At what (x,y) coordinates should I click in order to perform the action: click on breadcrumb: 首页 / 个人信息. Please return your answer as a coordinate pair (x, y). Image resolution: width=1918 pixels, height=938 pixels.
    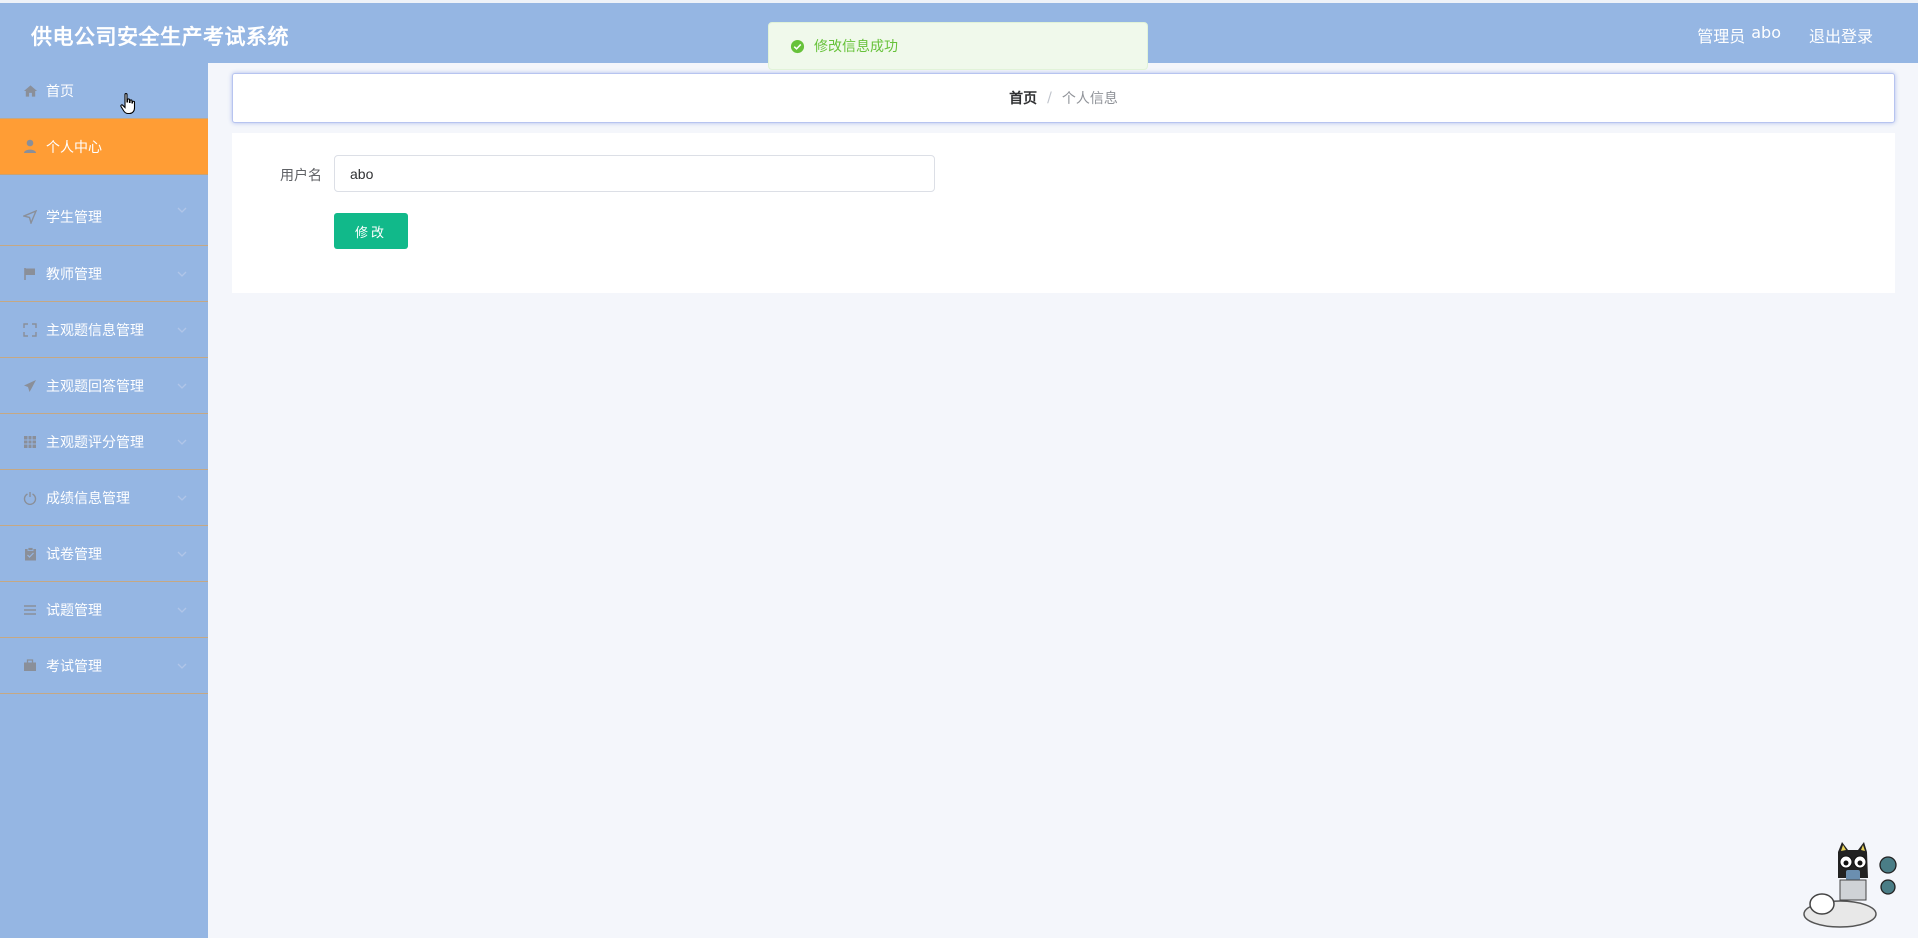
    Looking at the image, I should click on (1063, 98).